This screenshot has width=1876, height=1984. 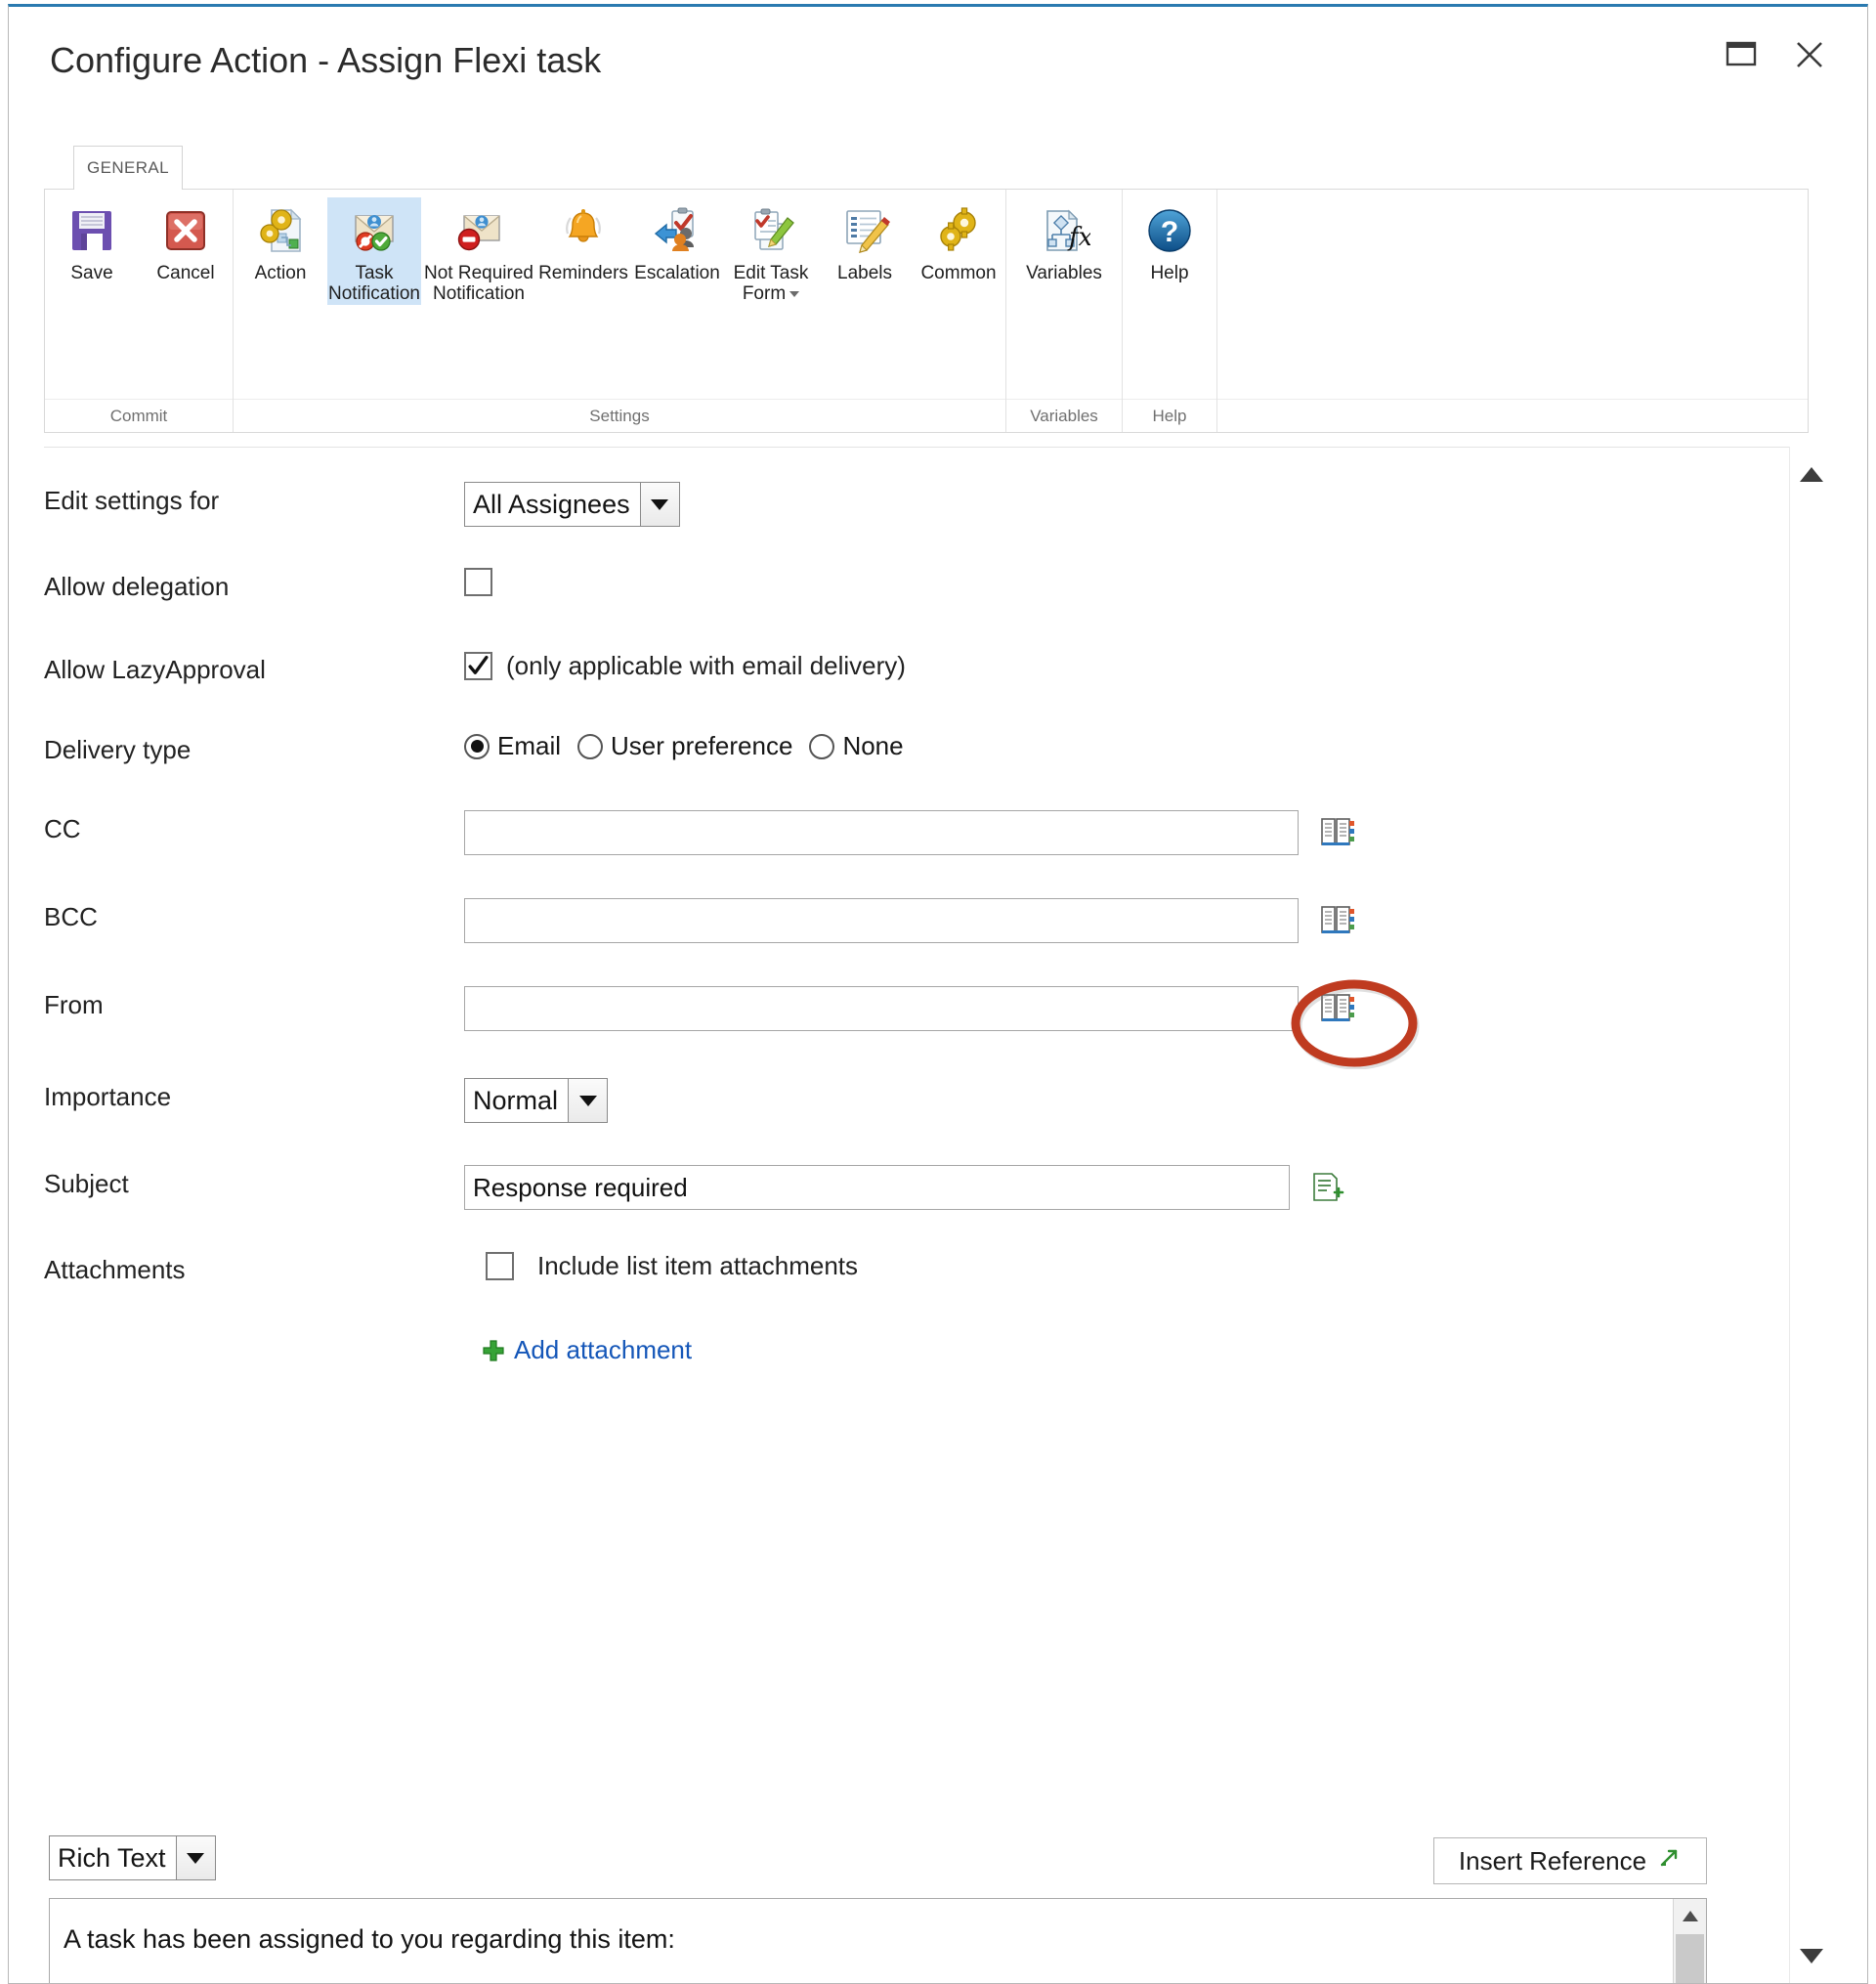 I want to click on delivery-type-option-user-preference: User preference, so click(x=684, y=746).